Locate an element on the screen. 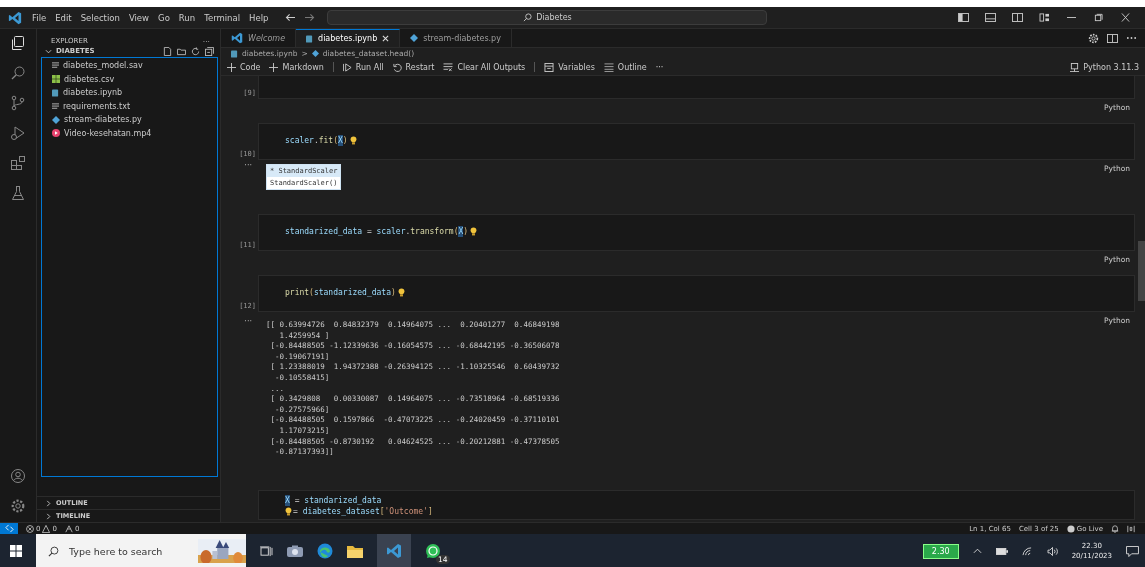 The height and width of the screenshot is (567, 1145). antenna-icon is located at coordinates (68, 528).